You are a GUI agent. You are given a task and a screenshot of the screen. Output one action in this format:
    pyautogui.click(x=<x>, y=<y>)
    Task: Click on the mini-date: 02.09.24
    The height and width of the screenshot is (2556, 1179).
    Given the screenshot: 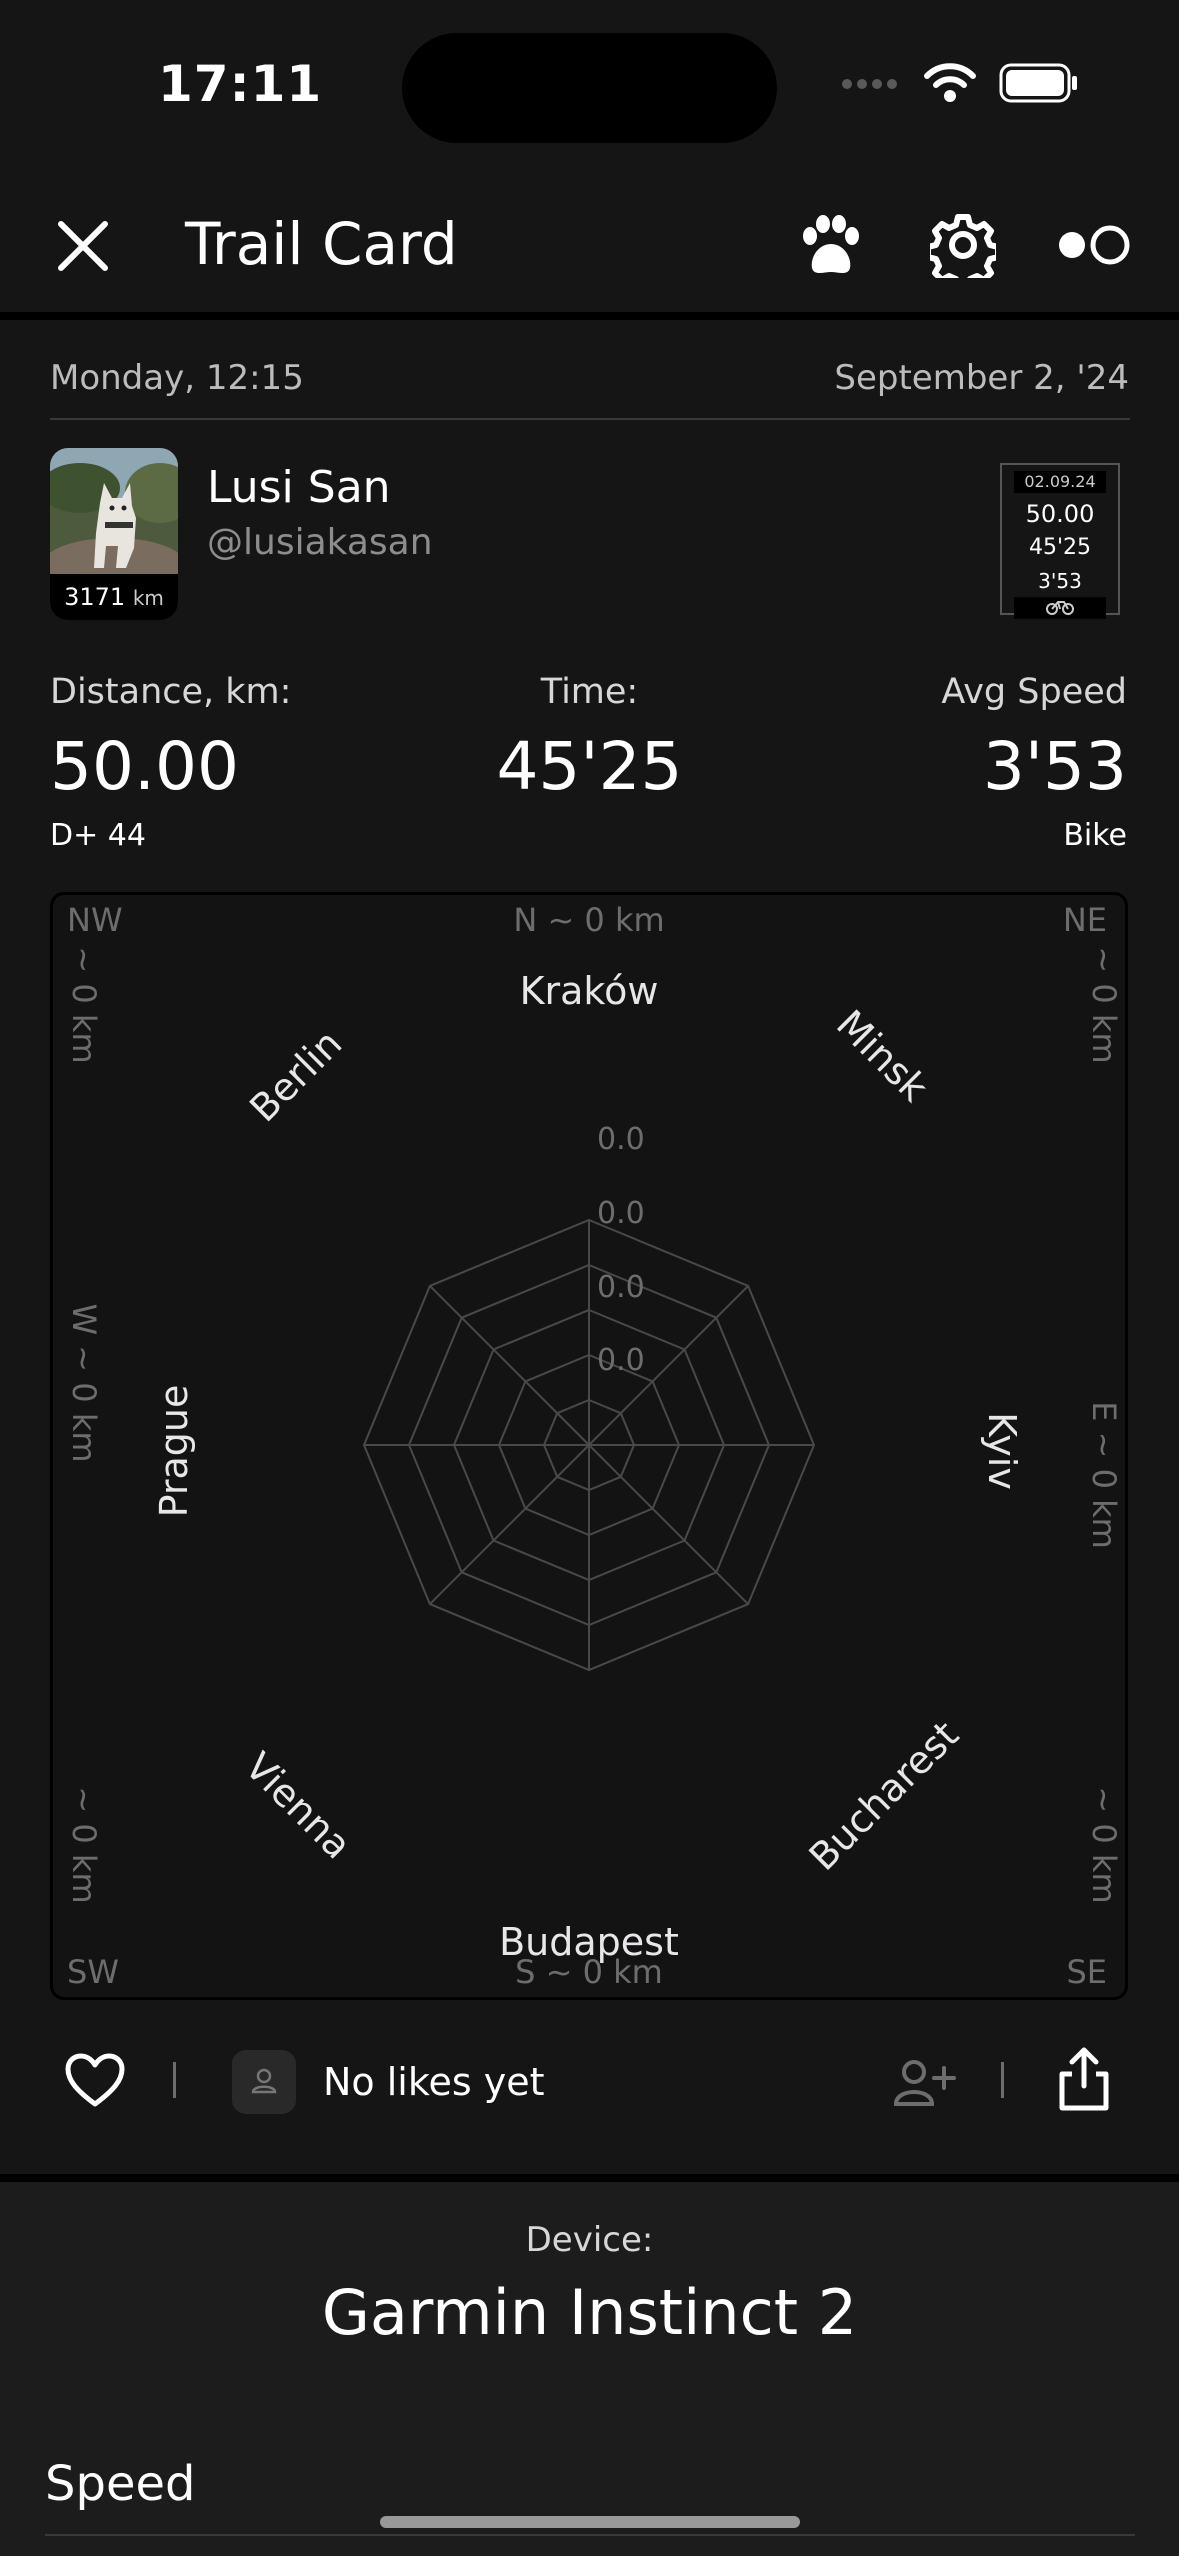 What is the action you would take?
    pyautogui.click(x=1060, y=482)
    